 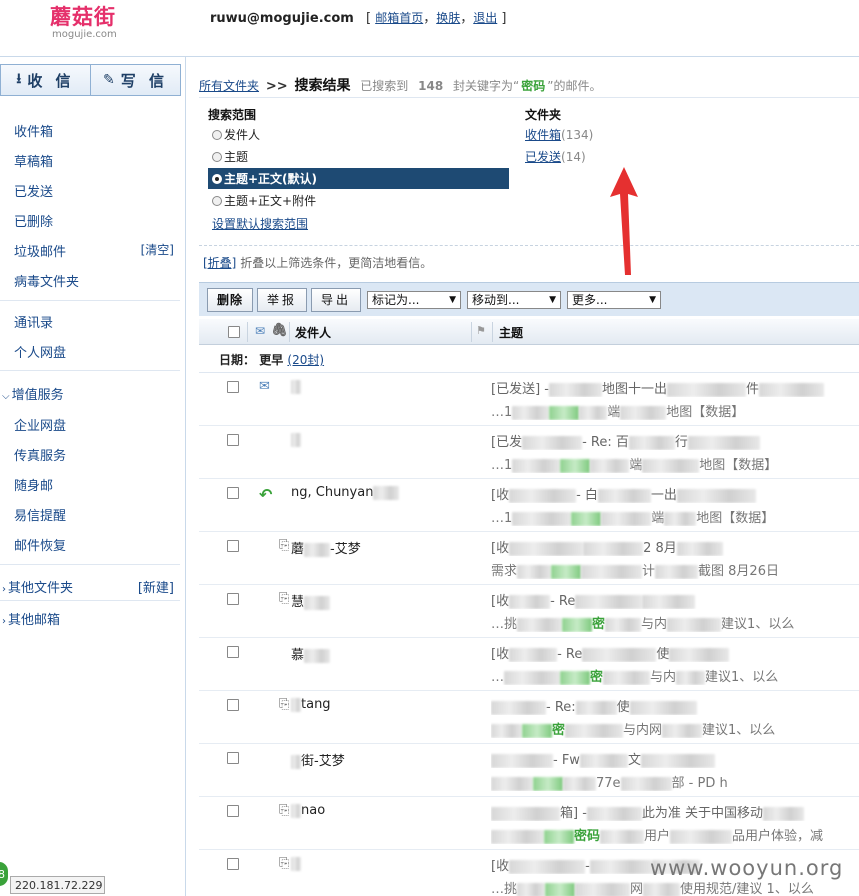 What do you see at coordinates (514, 299) in the screenshot?
I see `move-to-select: 移动到... ▼` at bounding box center [514, 299].